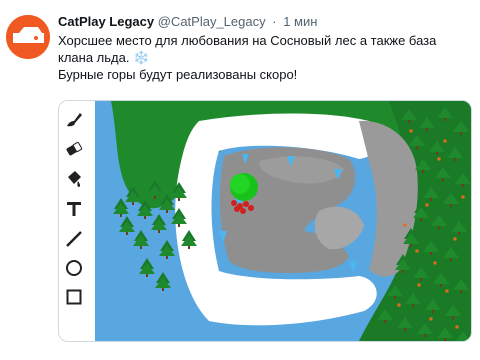 Image resolution: width=480 pixels, height=360 pixels. Describe the element at coordinates (212, 21) in the screenshot. I see `handle: @CatPlay_Legacy` at that location.